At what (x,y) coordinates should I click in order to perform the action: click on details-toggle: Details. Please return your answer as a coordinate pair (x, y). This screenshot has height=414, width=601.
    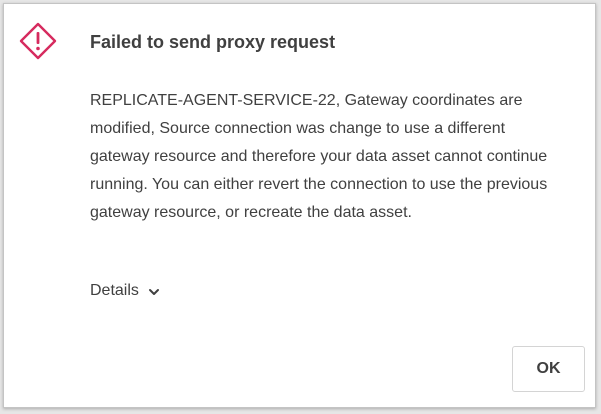
    Looking at the image, I should click on (125, 291).